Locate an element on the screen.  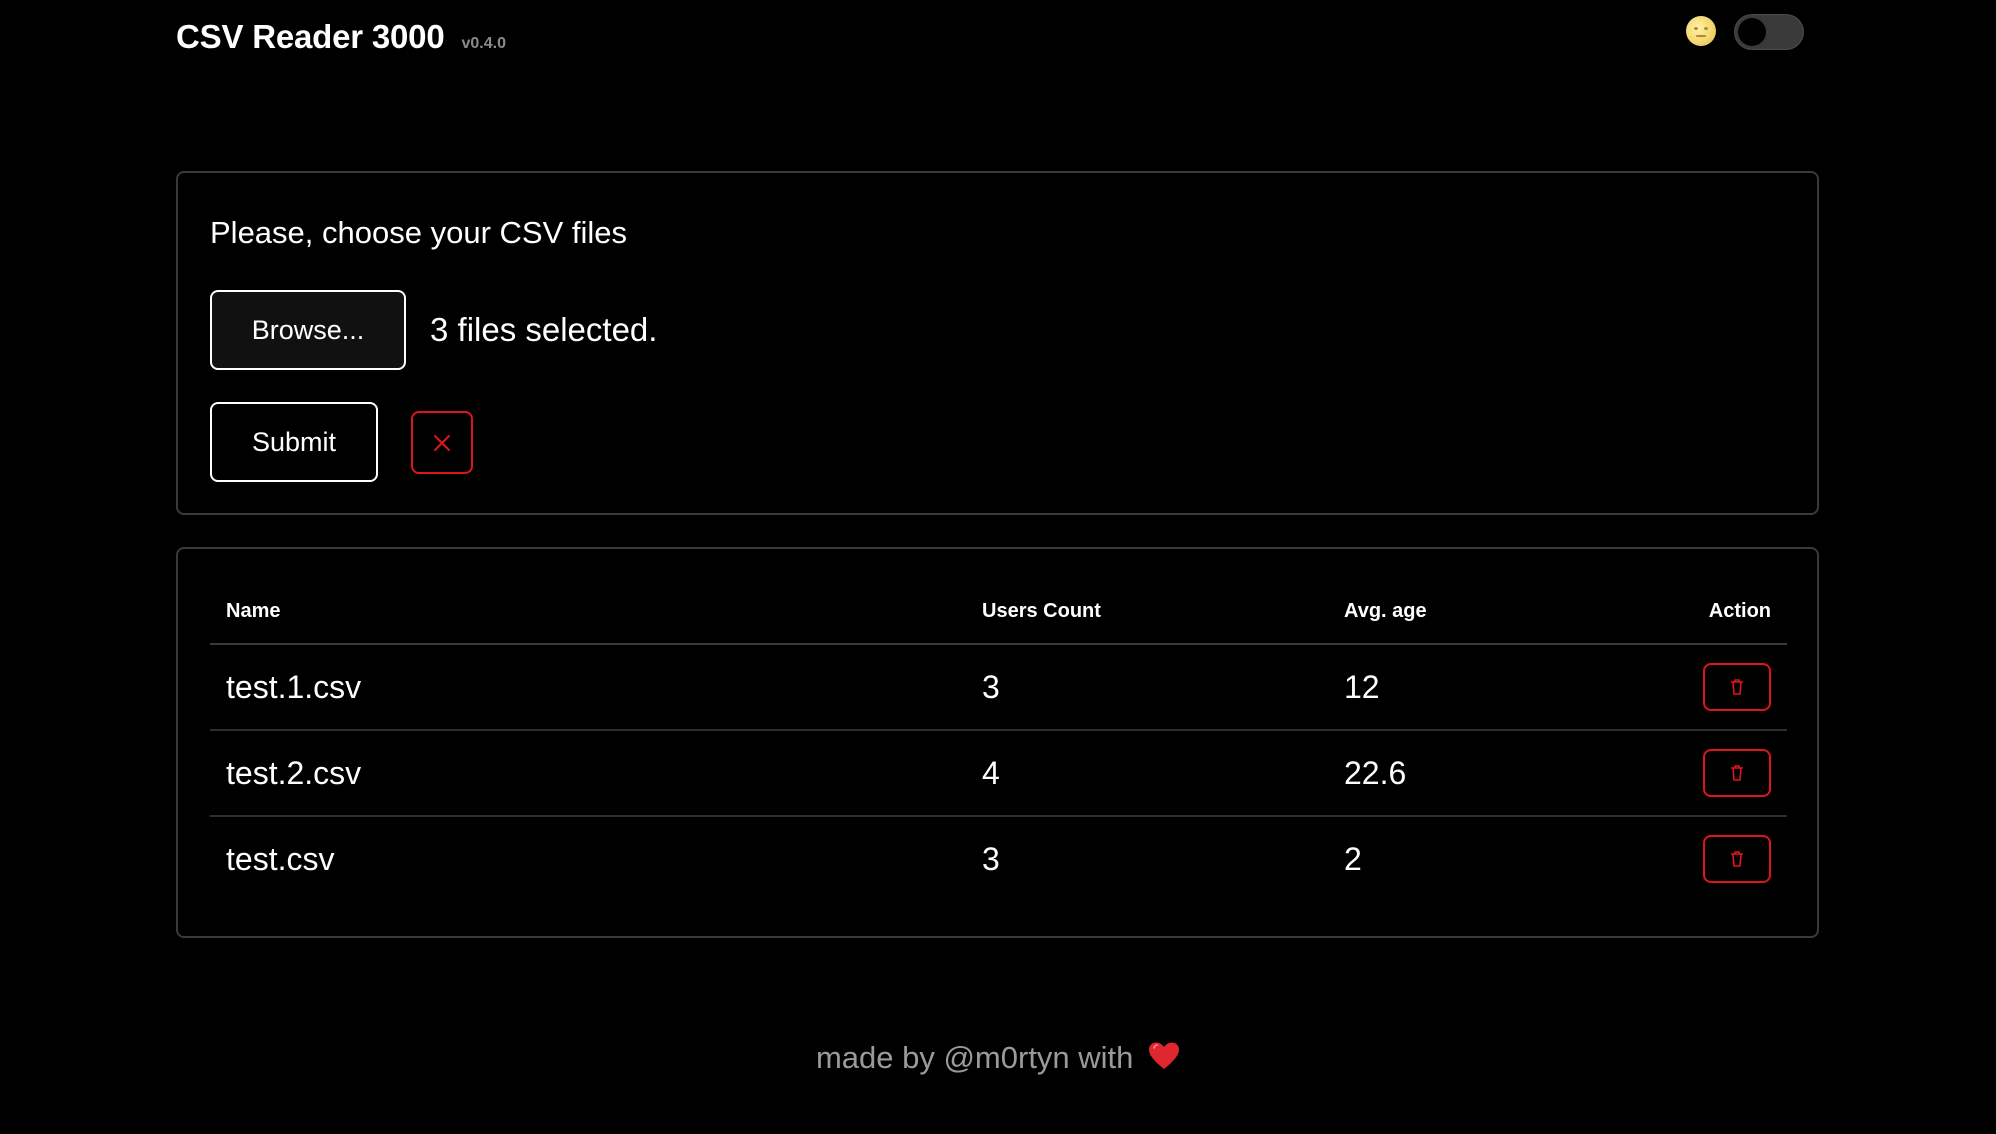
table-row: test.csv 3 2 is located at coordinates (998, 858).